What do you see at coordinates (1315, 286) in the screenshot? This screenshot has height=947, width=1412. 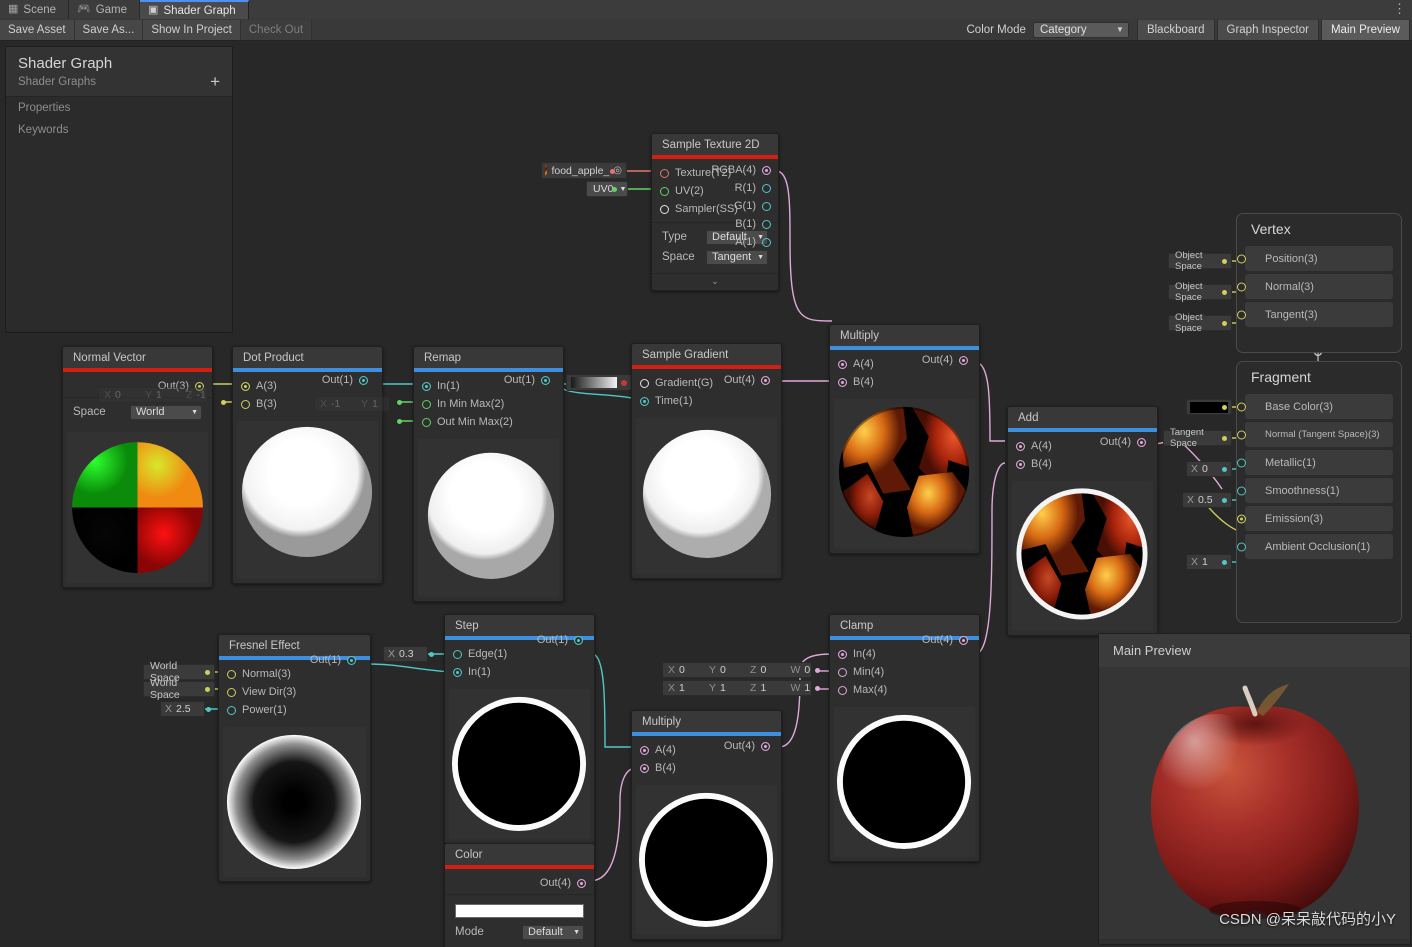 I see `block-normal: Normal(3)` at bounding box center [1315, 286].